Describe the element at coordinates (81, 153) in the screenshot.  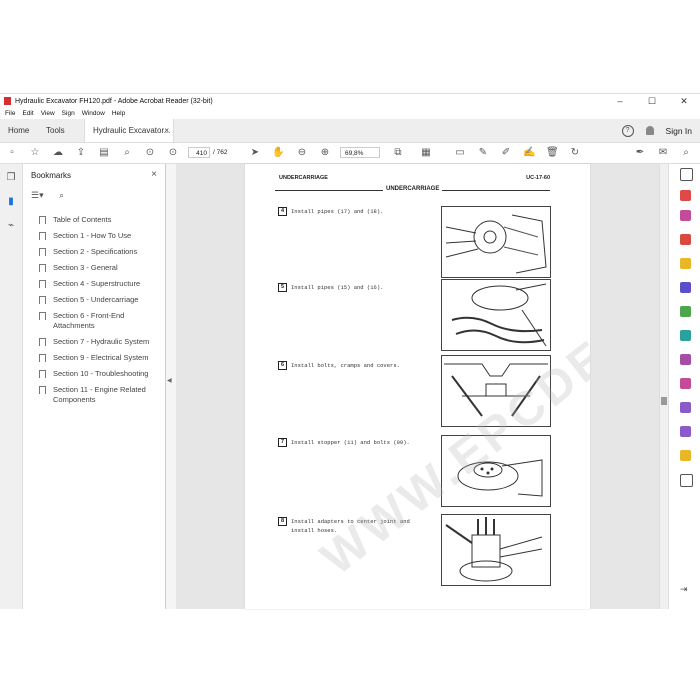
I see `share-icon: ⇪` at that location.